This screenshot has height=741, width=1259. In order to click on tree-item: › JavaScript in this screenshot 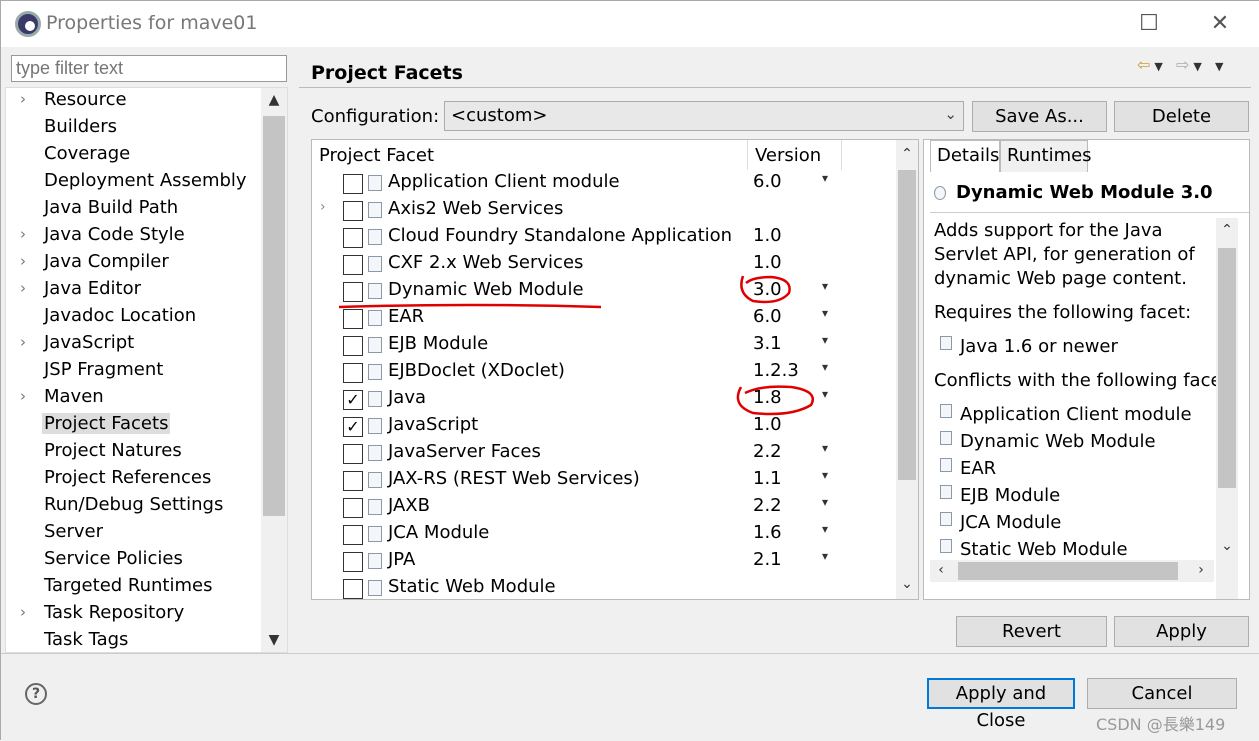, I will do `click(134, 345)`.